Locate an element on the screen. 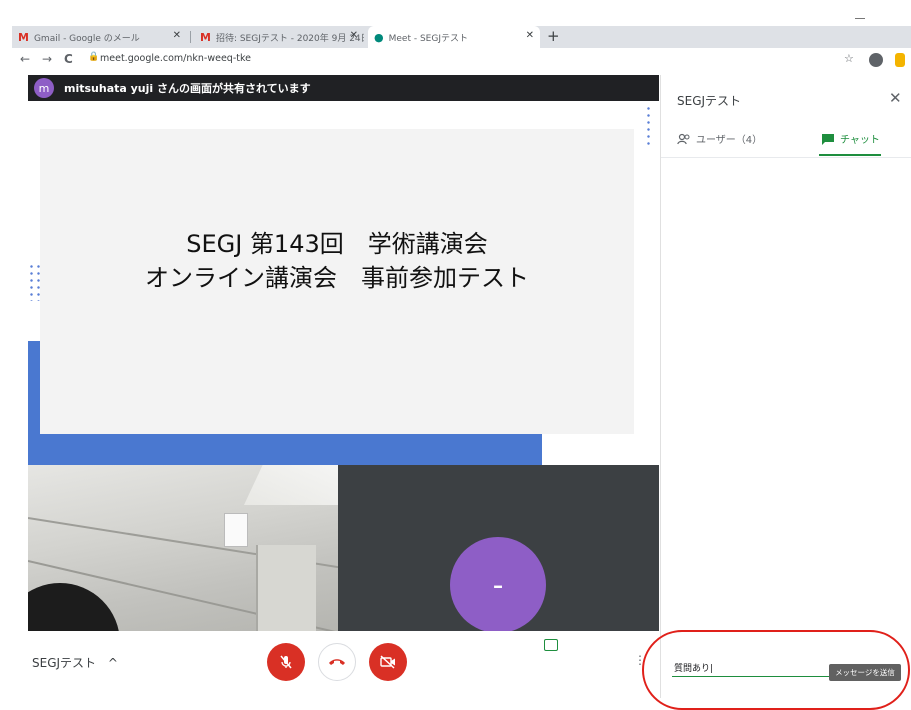 The height and width of the screenshot is (710, 911). participant-silhouette is located at coordinates (74, 607).